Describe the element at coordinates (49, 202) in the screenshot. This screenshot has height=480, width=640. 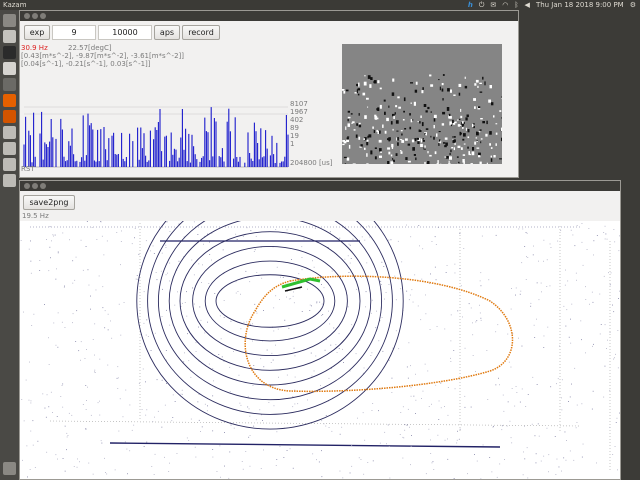
I see `save2png-button: save2png` at that location.